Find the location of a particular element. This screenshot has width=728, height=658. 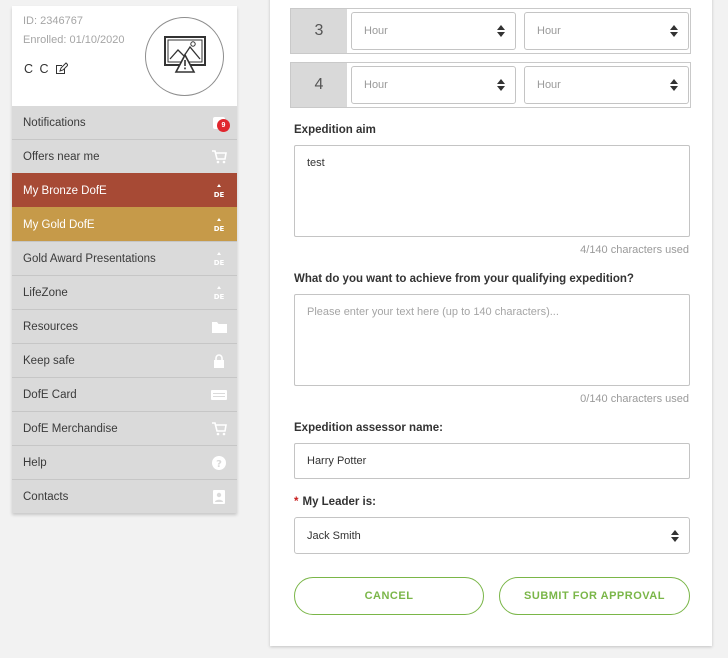

sidebar-item-label: Resources is located at coordinates (50, 326).